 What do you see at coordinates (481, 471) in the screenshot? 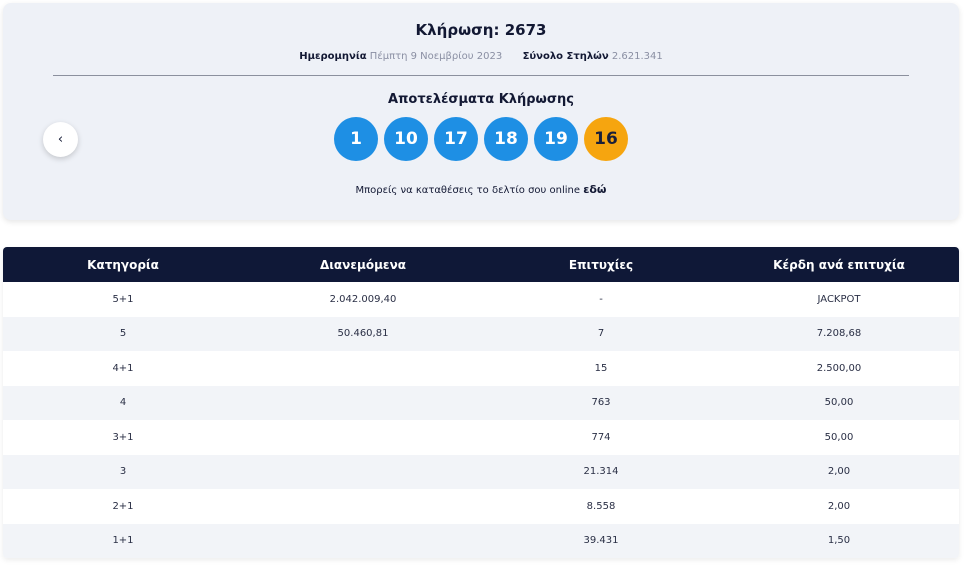
I see `table-row: 3 21.314 2,00` at bounding box center [481, 471].